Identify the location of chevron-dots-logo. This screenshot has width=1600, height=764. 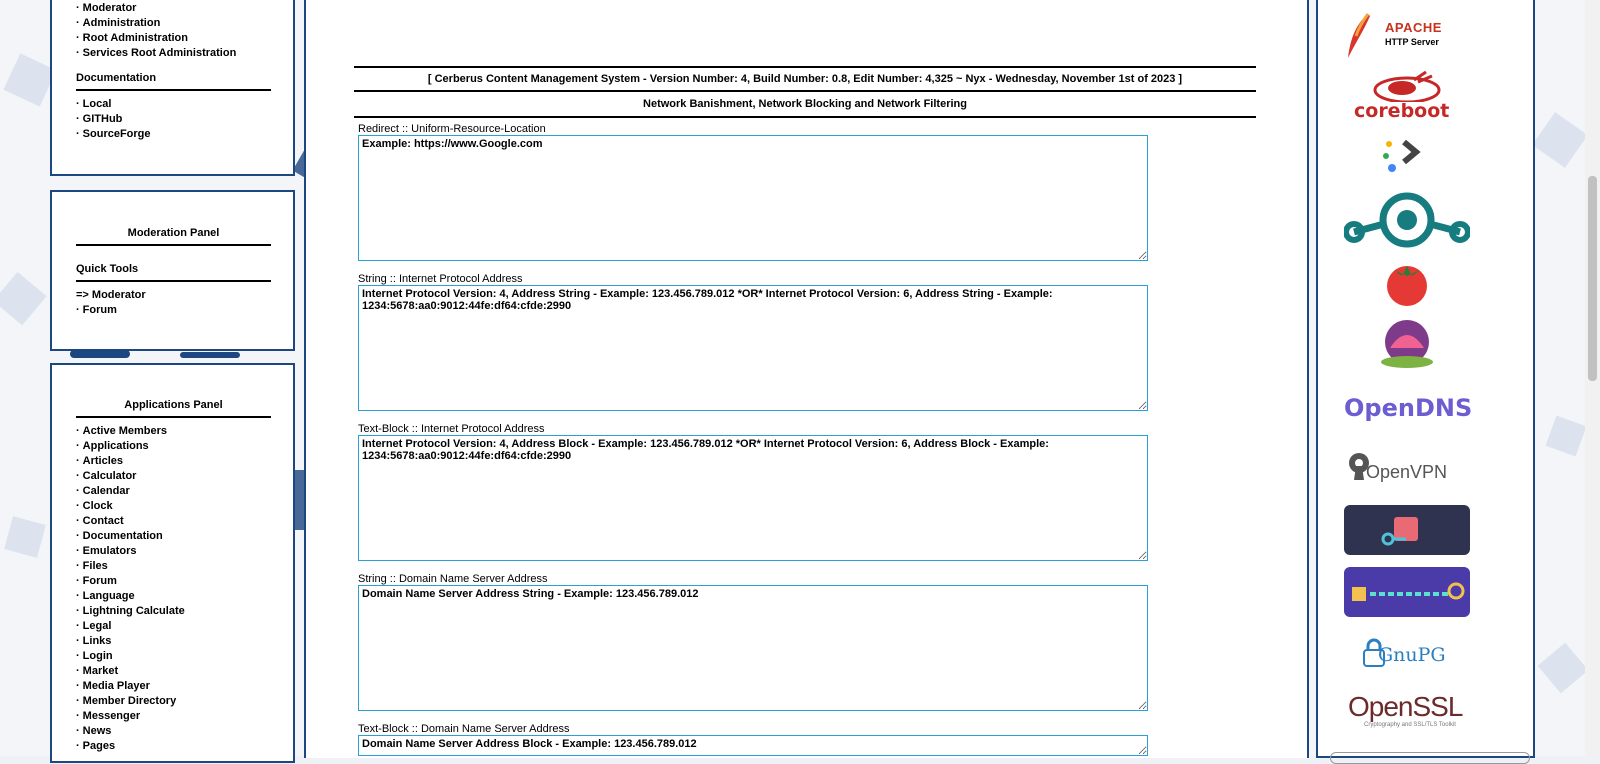
(1407, 157).